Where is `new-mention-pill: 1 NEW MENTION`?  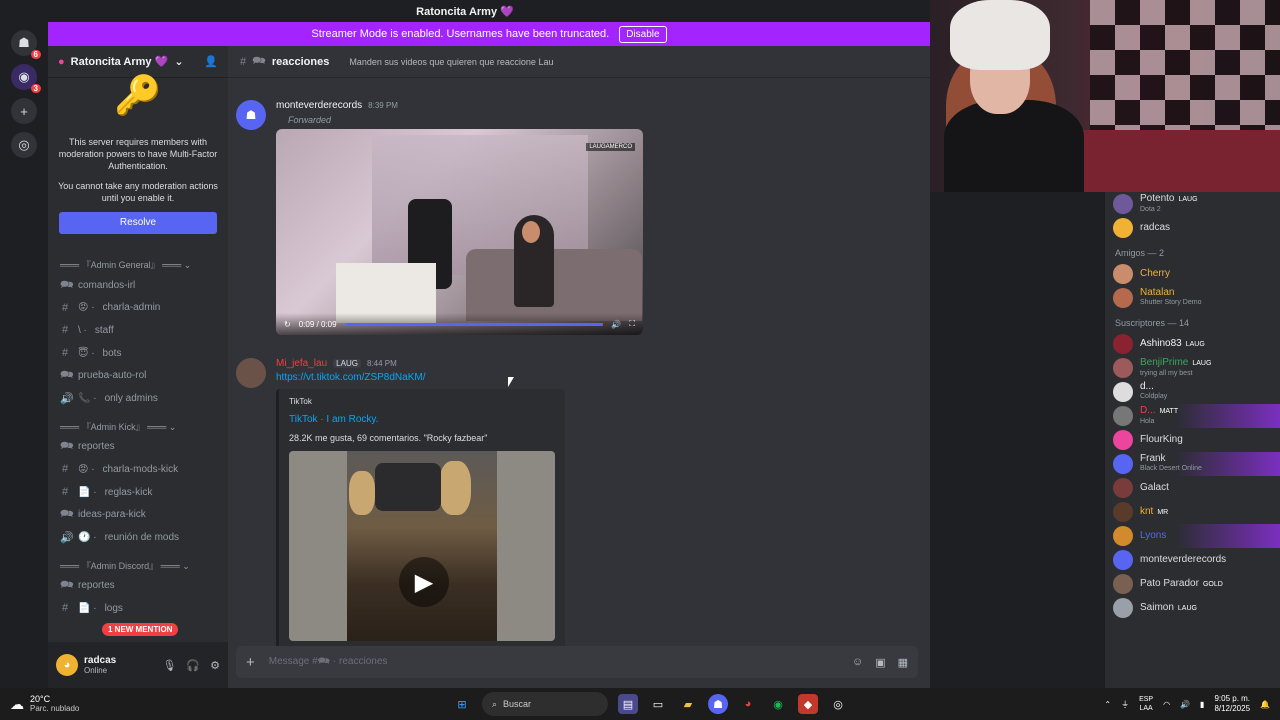
new-mention-pill: 1 NEW MENTION is located at coordinates (140, 629).